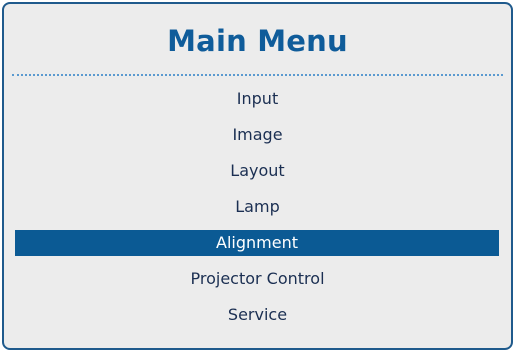  Describe the element at coordinates (257, 41) in the screenshot. I see `menu-title: Main Menu` at that location.